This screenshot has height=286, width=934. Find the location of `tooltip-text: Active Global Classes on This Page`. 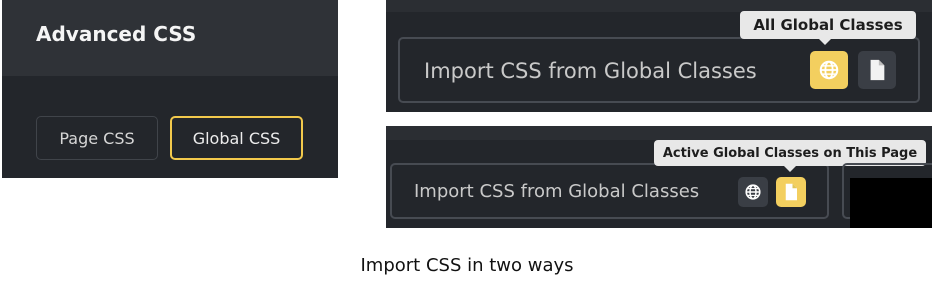

tooltip-text: Active Global Classes on This Page is located at coordinates (790, 153).